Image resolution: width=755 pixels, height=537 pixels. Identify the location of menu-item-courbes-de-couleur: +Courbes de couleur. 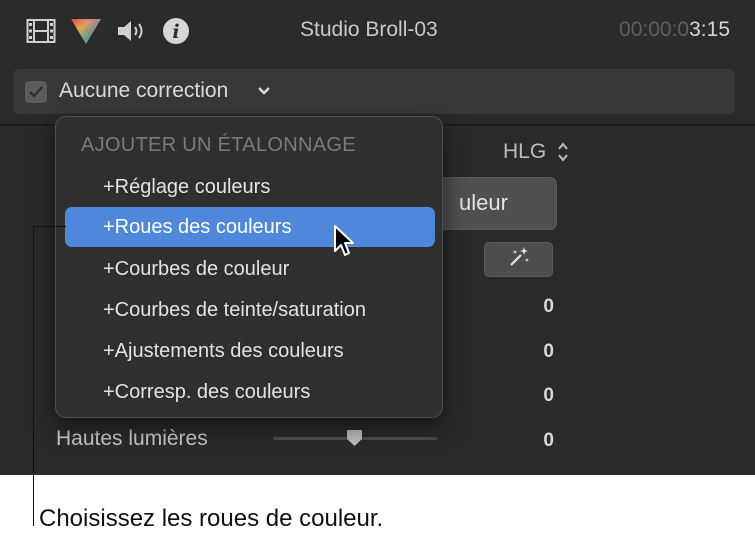
(250, 269).